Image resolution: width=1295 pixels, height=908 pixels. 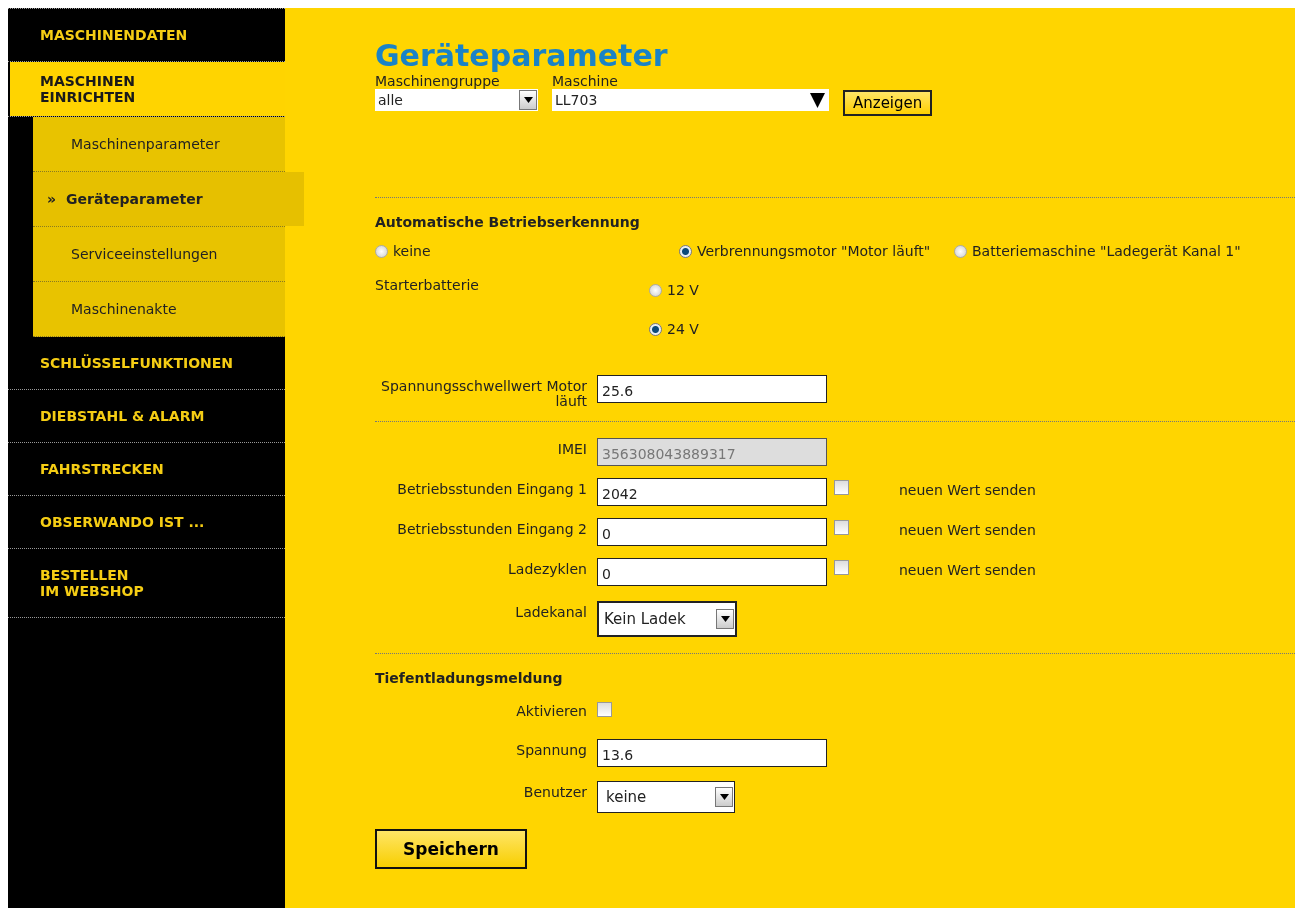 What do you see at coordinates (492, 528) in the screenshot?
I see `field-label: Betriebsstunden Eingang 2` at bounding box center [492, 528].